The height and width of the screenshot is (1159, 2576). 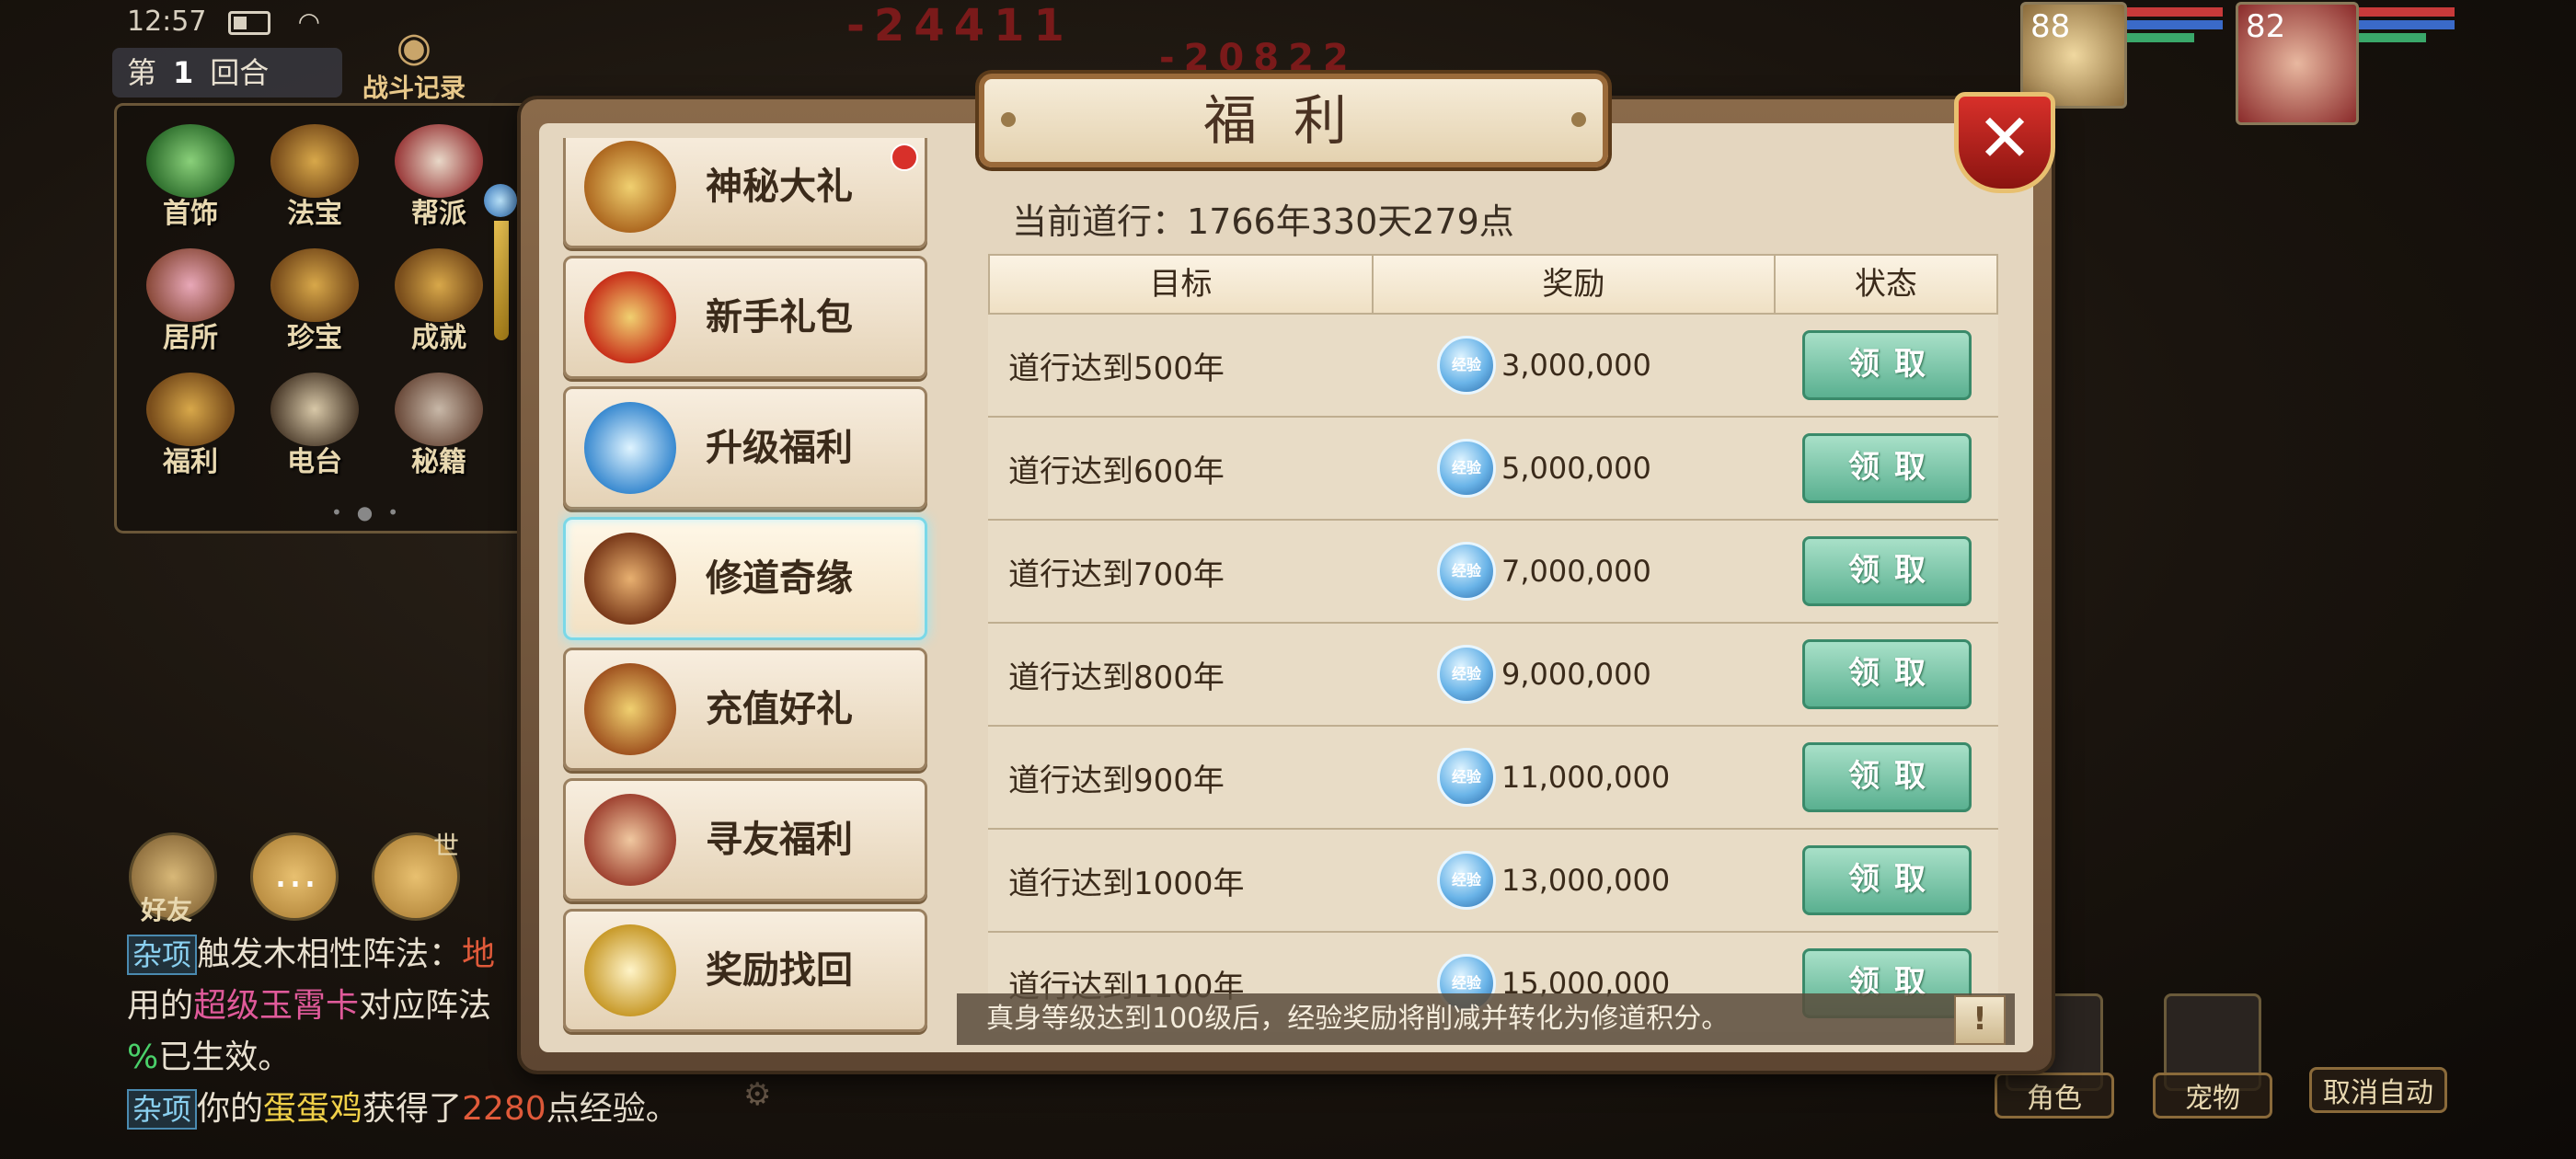 What do you see at coordinates (439, 428) in the screenshot?
I see `book-icon: 秘籍` at bounding box center [439, 428].